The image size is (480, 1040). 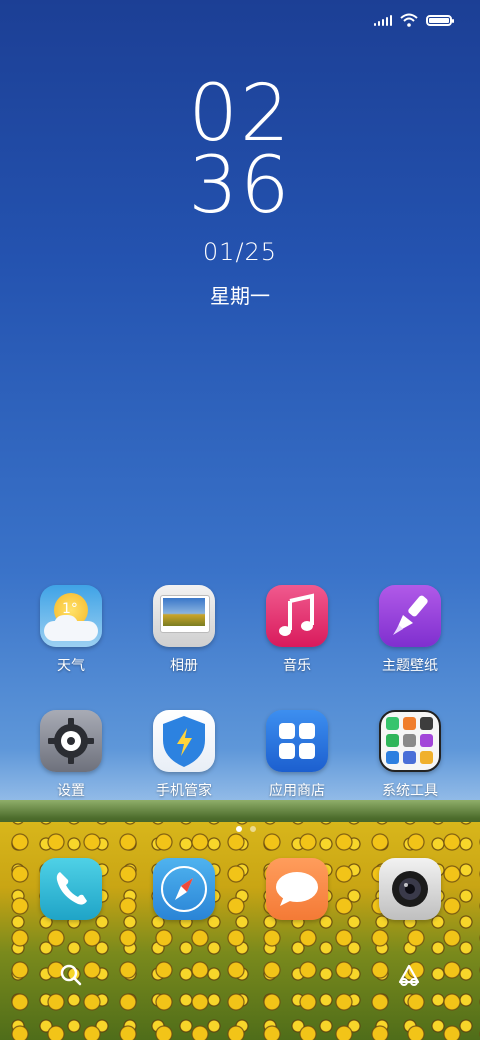 I want to click on app-weather: 1° 天气, so click(x=71, y=630).